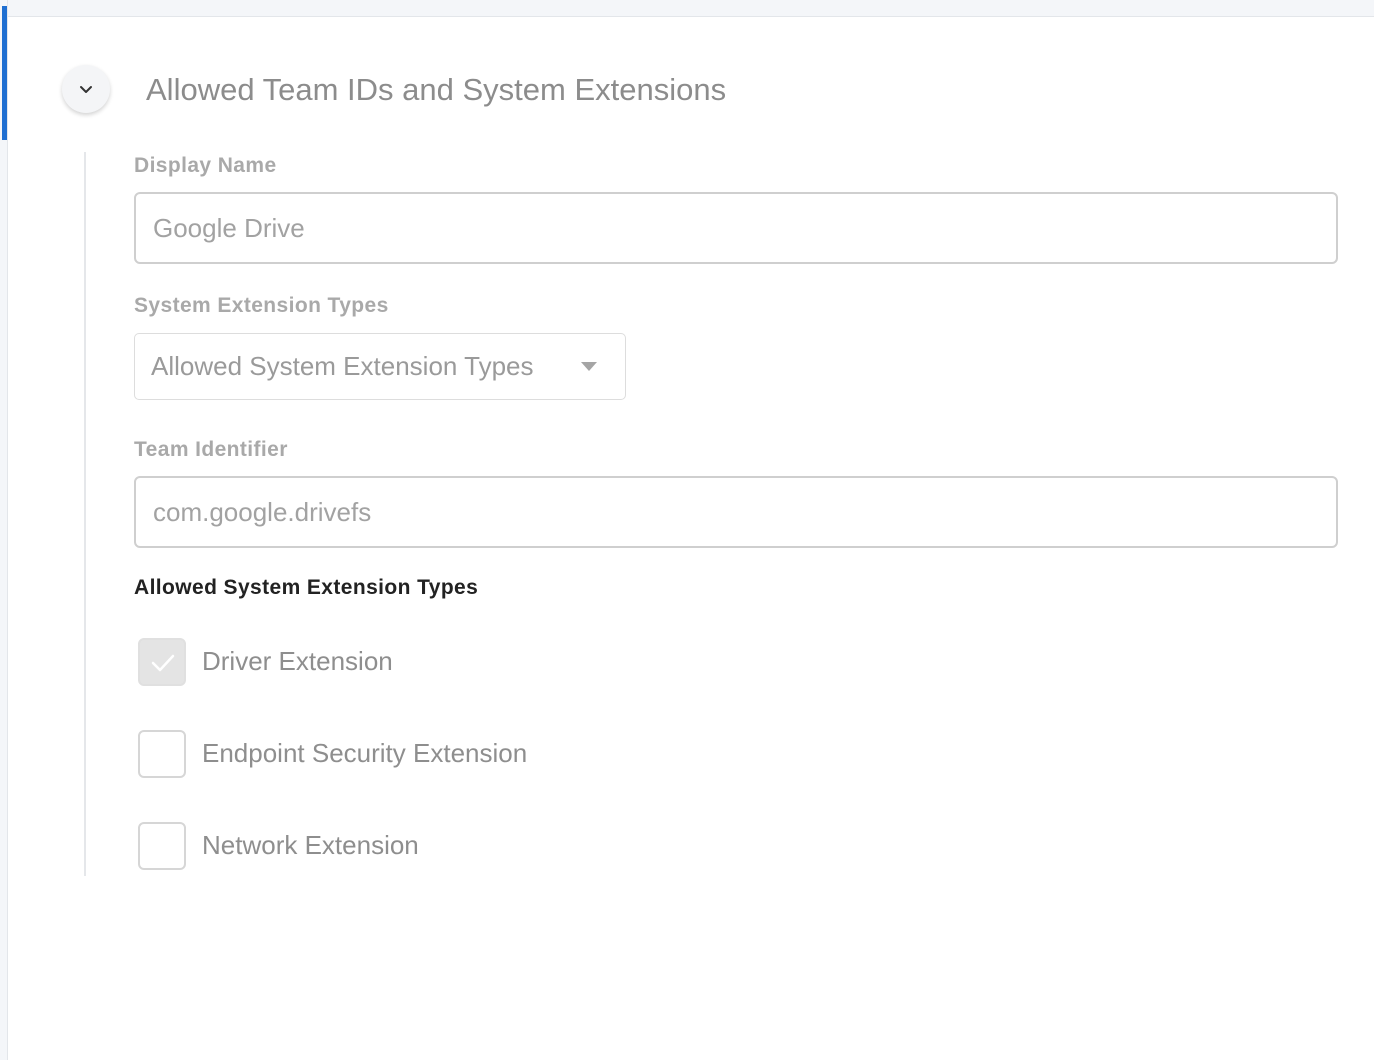 This screenshot has width=1374, height=1060. What do you see at coordinates (365, 753) in the screenshot?
I see `endpoint-security-extension-label: Endpoint Security Extension` at bounding box center [365, 753].